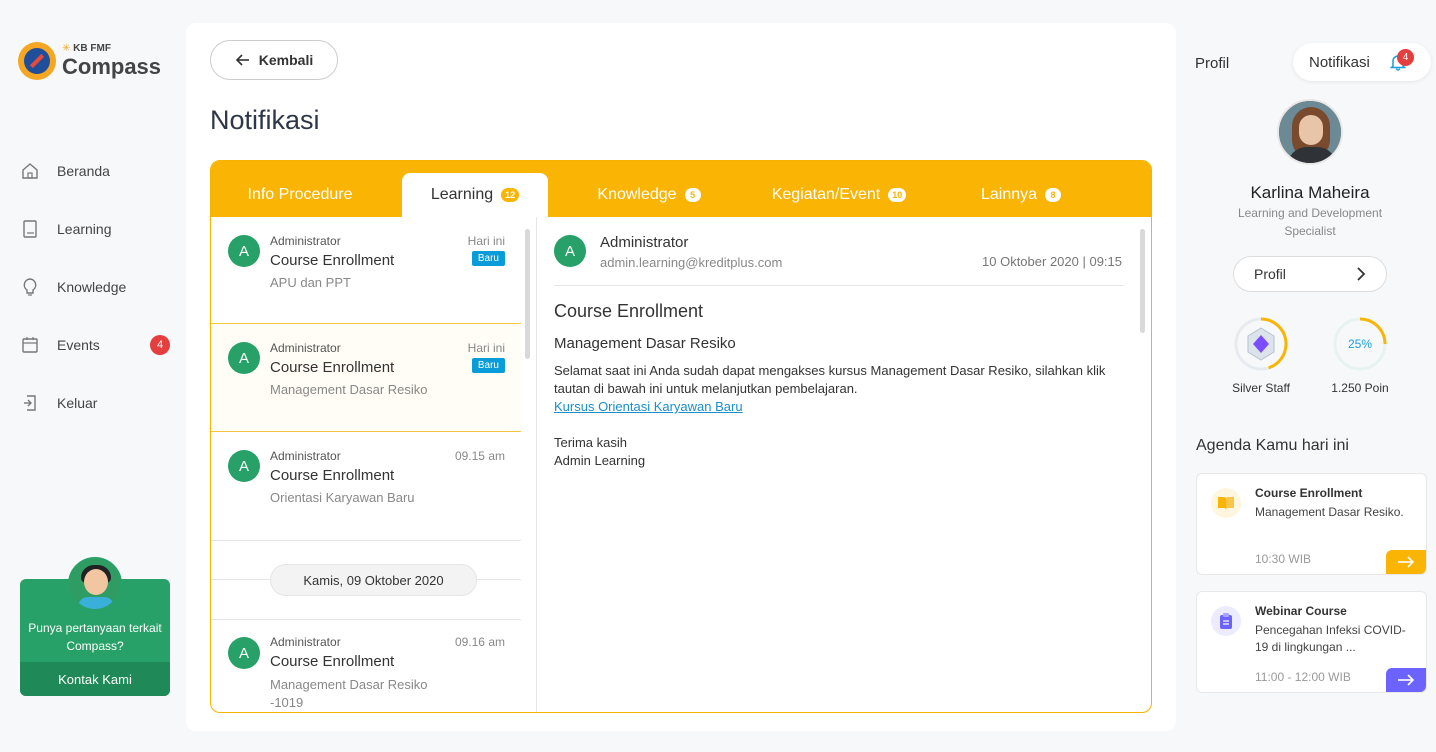  I want to click on sidebar-item-beranda: Beranda, so click(100, 171).